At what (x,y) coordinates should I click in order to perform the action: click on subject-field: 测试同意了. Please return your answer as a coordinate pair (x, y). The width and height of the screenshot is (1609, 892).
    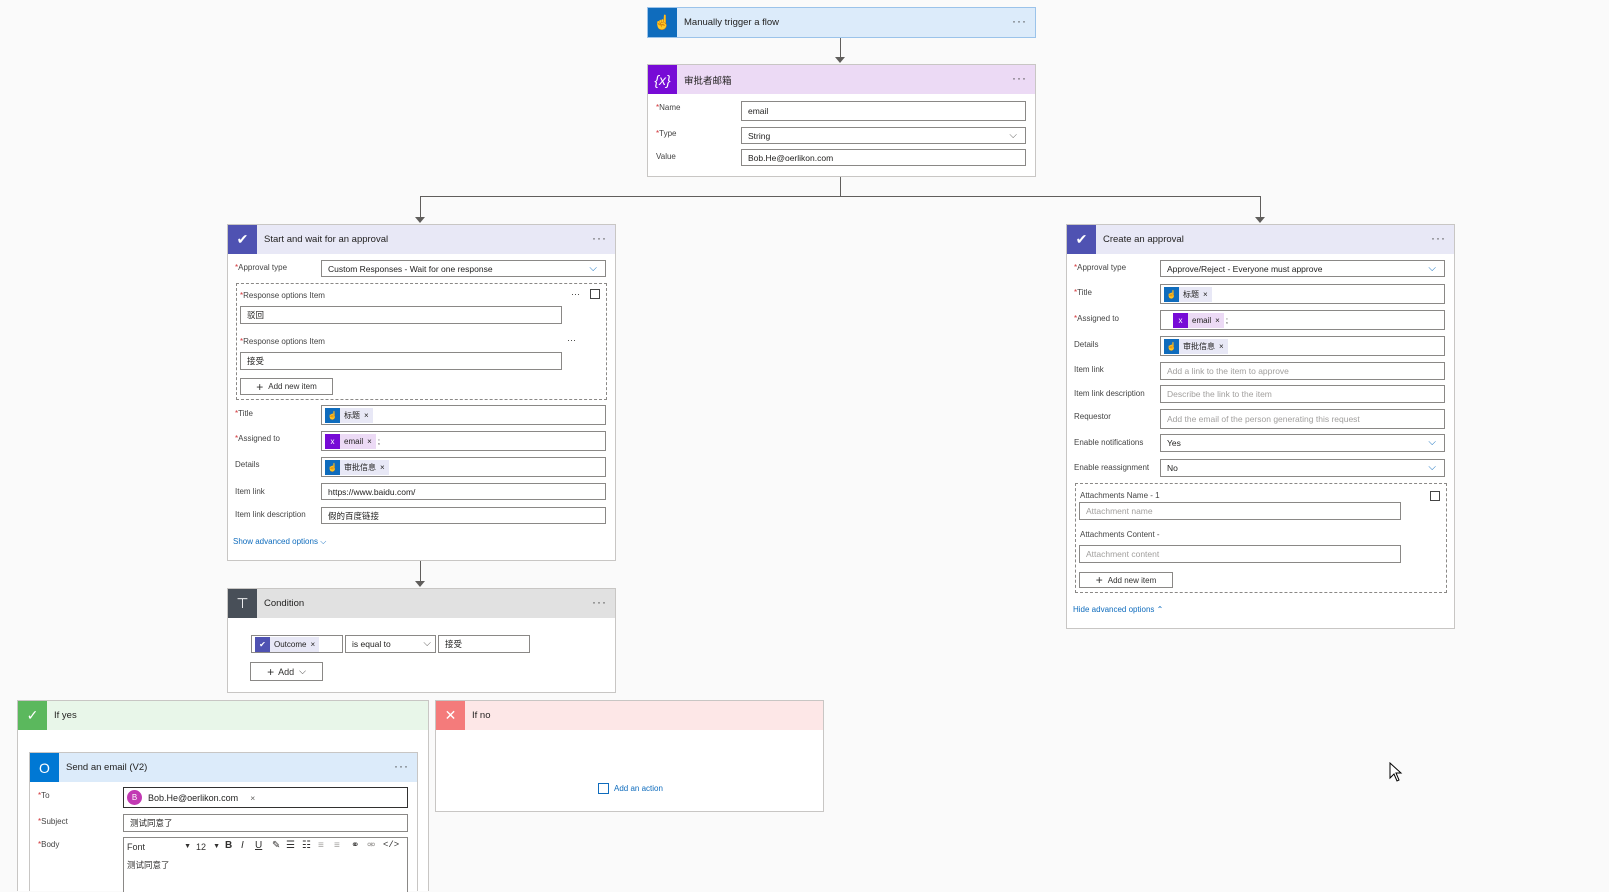
    Looking at the image, I should click on (265, 823).